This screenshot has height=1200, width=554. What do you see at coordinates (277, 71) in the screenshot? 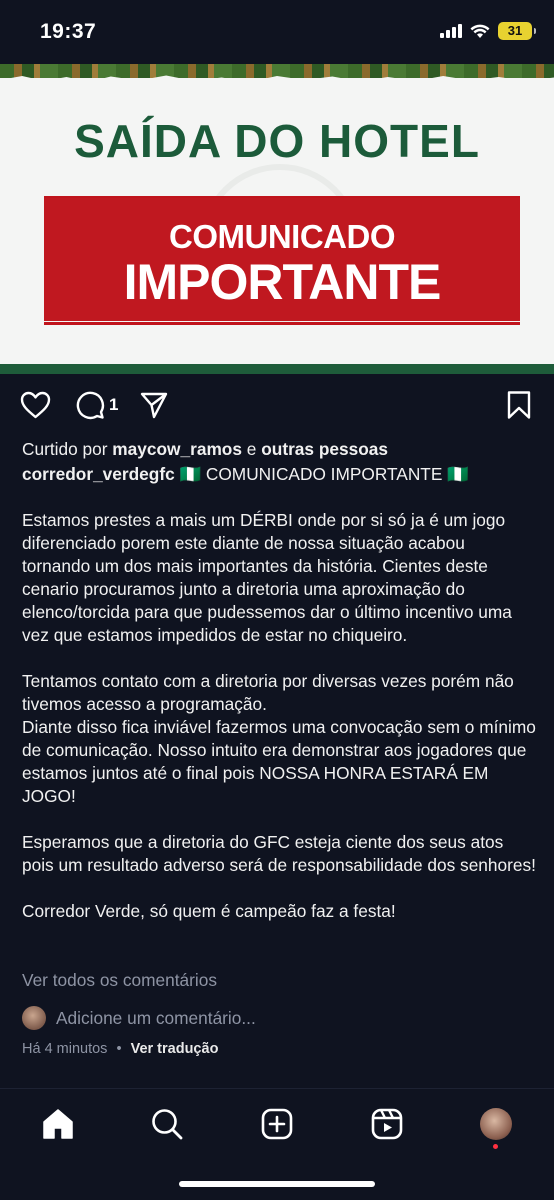
I see `foliage-strip` at bounding box center [277, 71].